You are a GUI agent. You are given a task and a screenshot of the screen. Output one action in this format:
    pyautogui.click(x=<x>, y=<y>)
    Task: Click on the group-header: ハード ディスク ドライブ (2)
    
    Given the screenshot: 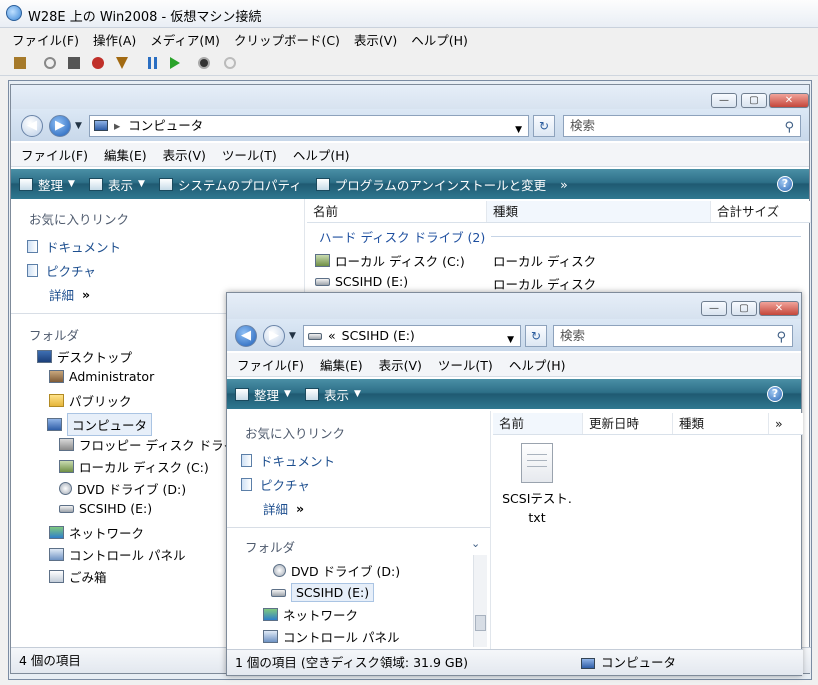 What is the action you would take?
    pyautogui.click(x=402, y=236)
    